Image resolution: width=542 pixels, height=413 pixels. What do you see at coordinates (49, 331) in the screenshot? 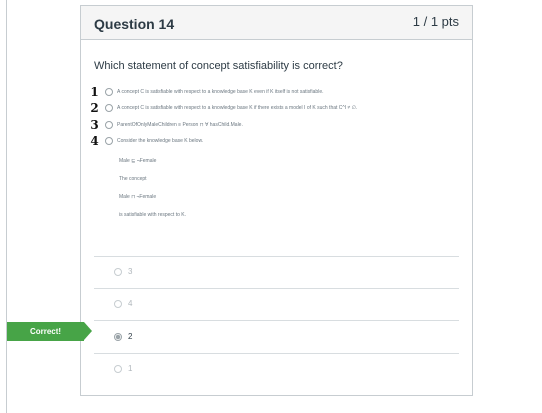
I see `correct-answer-tag: Correct!` at bounding box center [49, 331].